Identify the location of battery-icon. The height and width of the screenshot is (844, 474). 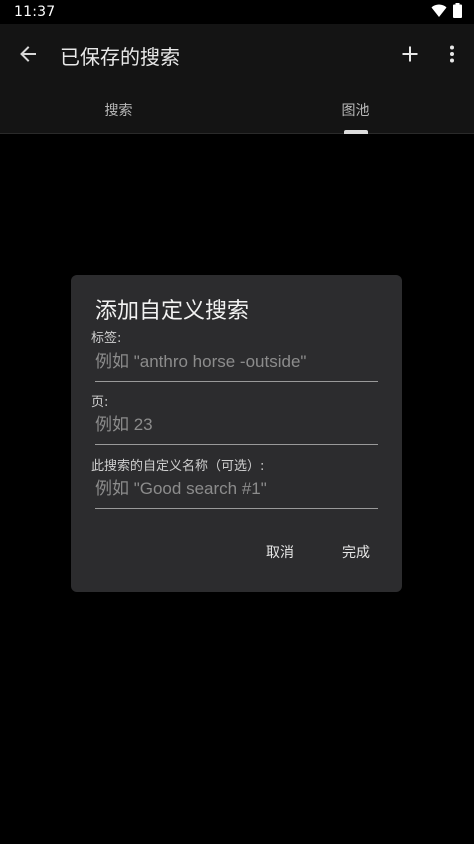
(457, 12).